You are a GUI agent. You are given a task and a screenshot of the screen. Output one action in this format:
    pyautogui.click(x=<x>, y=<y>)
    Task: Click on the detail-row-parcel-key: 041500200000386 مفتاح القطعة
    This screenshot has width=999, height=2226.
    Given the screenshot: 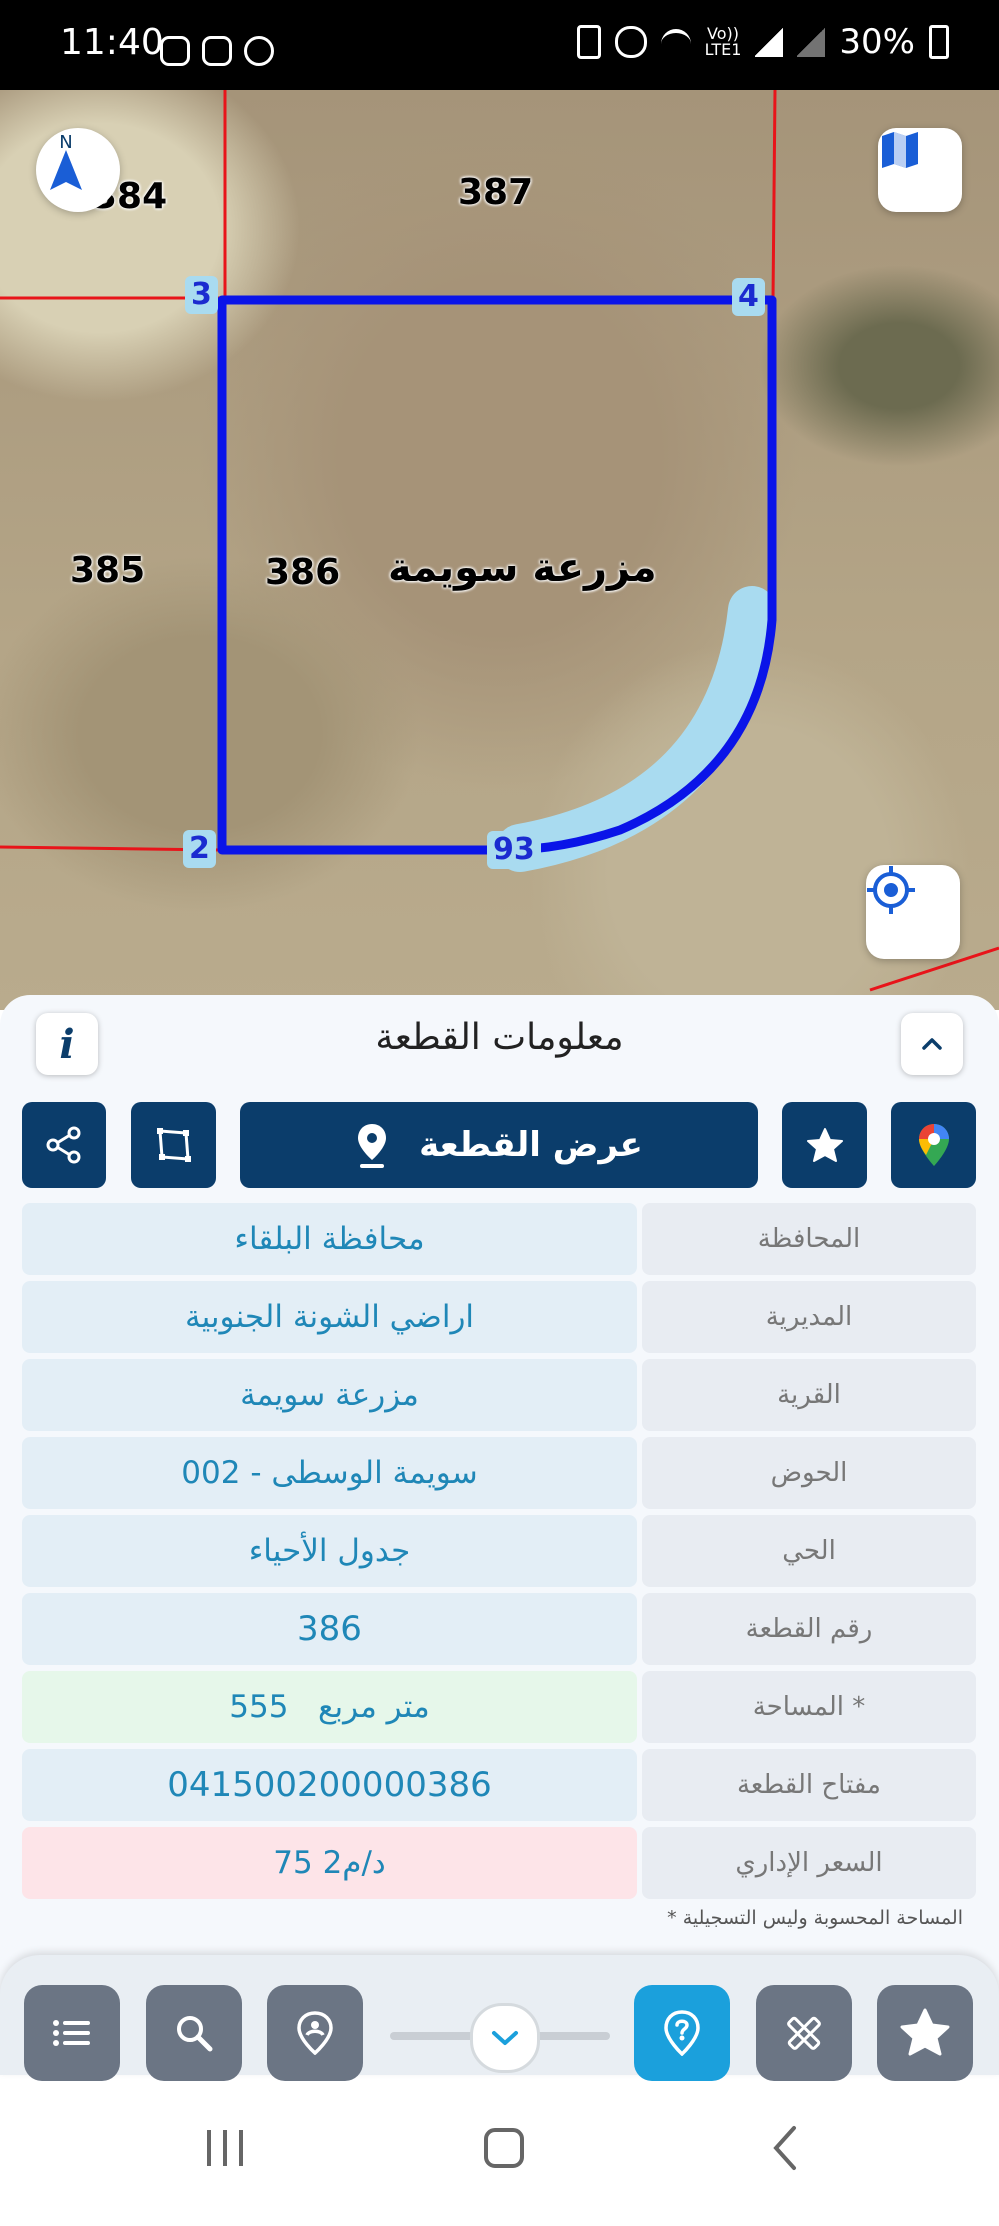 What is the action you would take?
    pyautogui.click(x=499, y=1785)
    